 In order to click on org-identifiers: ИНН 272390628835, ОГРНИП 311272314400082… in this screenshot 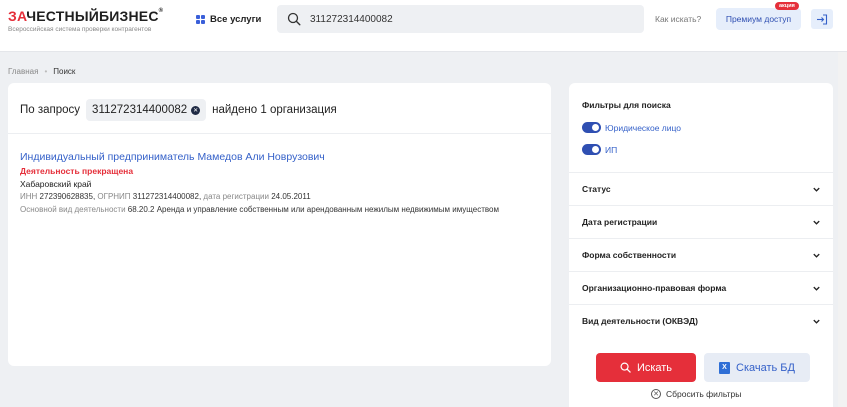, I will do `click(165, 196)`.